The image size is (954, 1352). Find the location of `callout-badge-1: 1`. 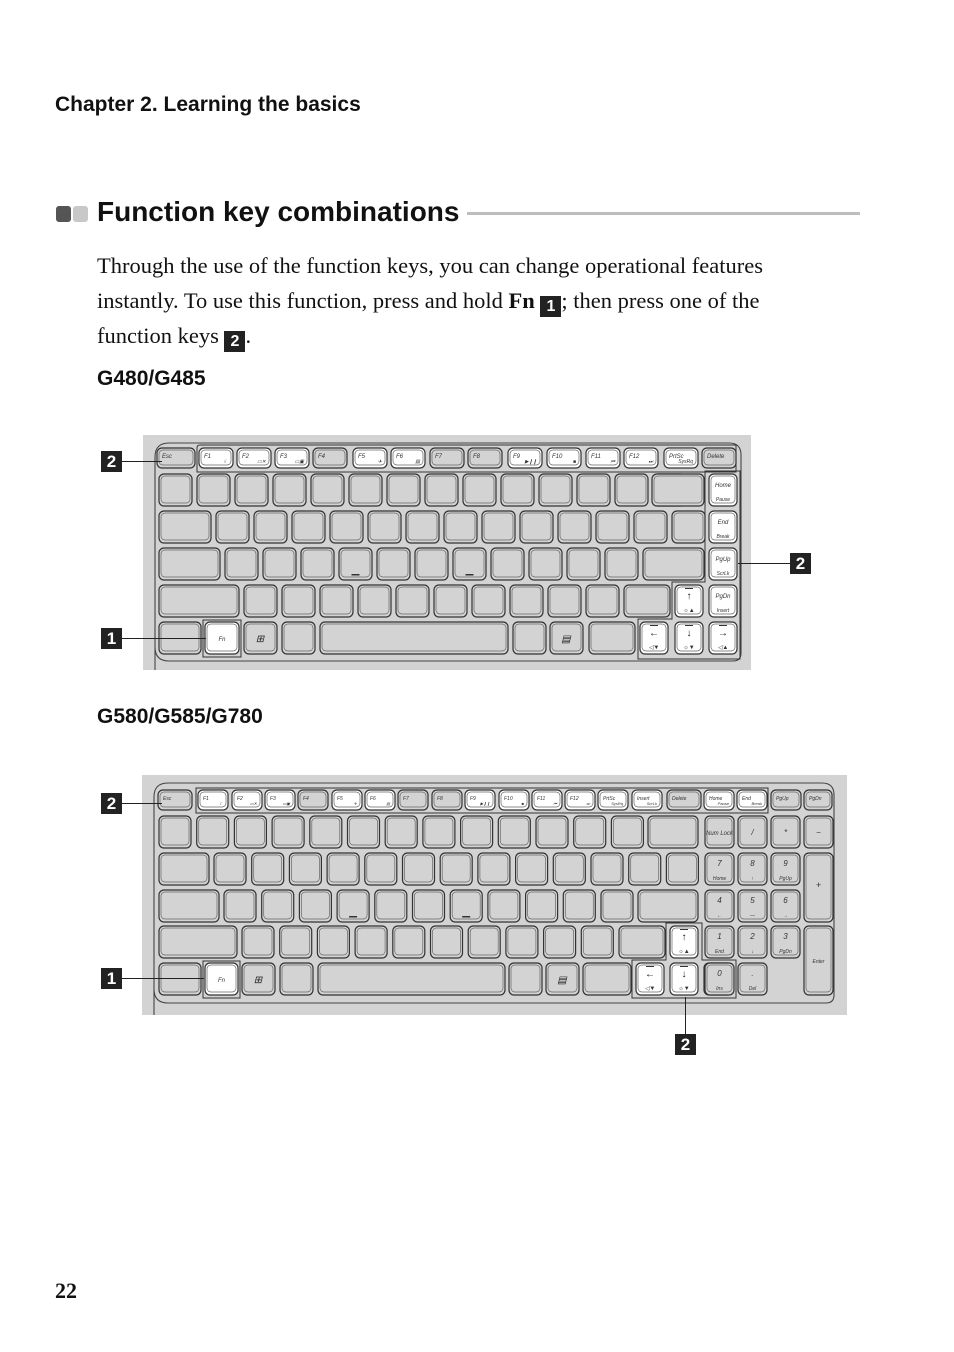

callout-badge-1: 1 is located at coordinates (551, 306).